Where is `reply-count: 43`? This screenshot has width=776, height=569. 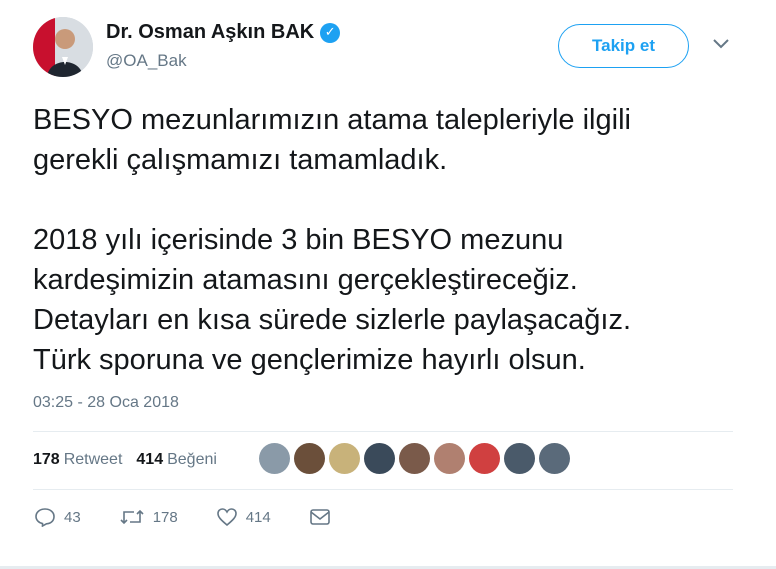 reply-count: 43 is located at coordinates (72, 517).